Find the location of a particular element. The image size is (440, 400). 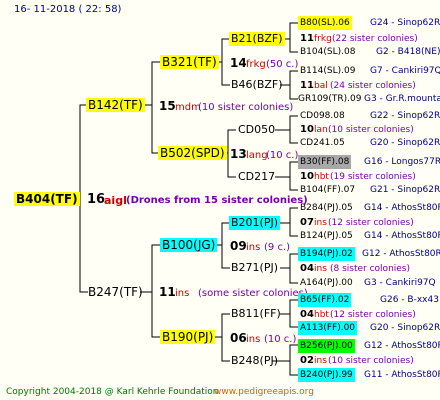

g4-6-origin2: G20 - Sinop62R is located at coordinates (405, 328).